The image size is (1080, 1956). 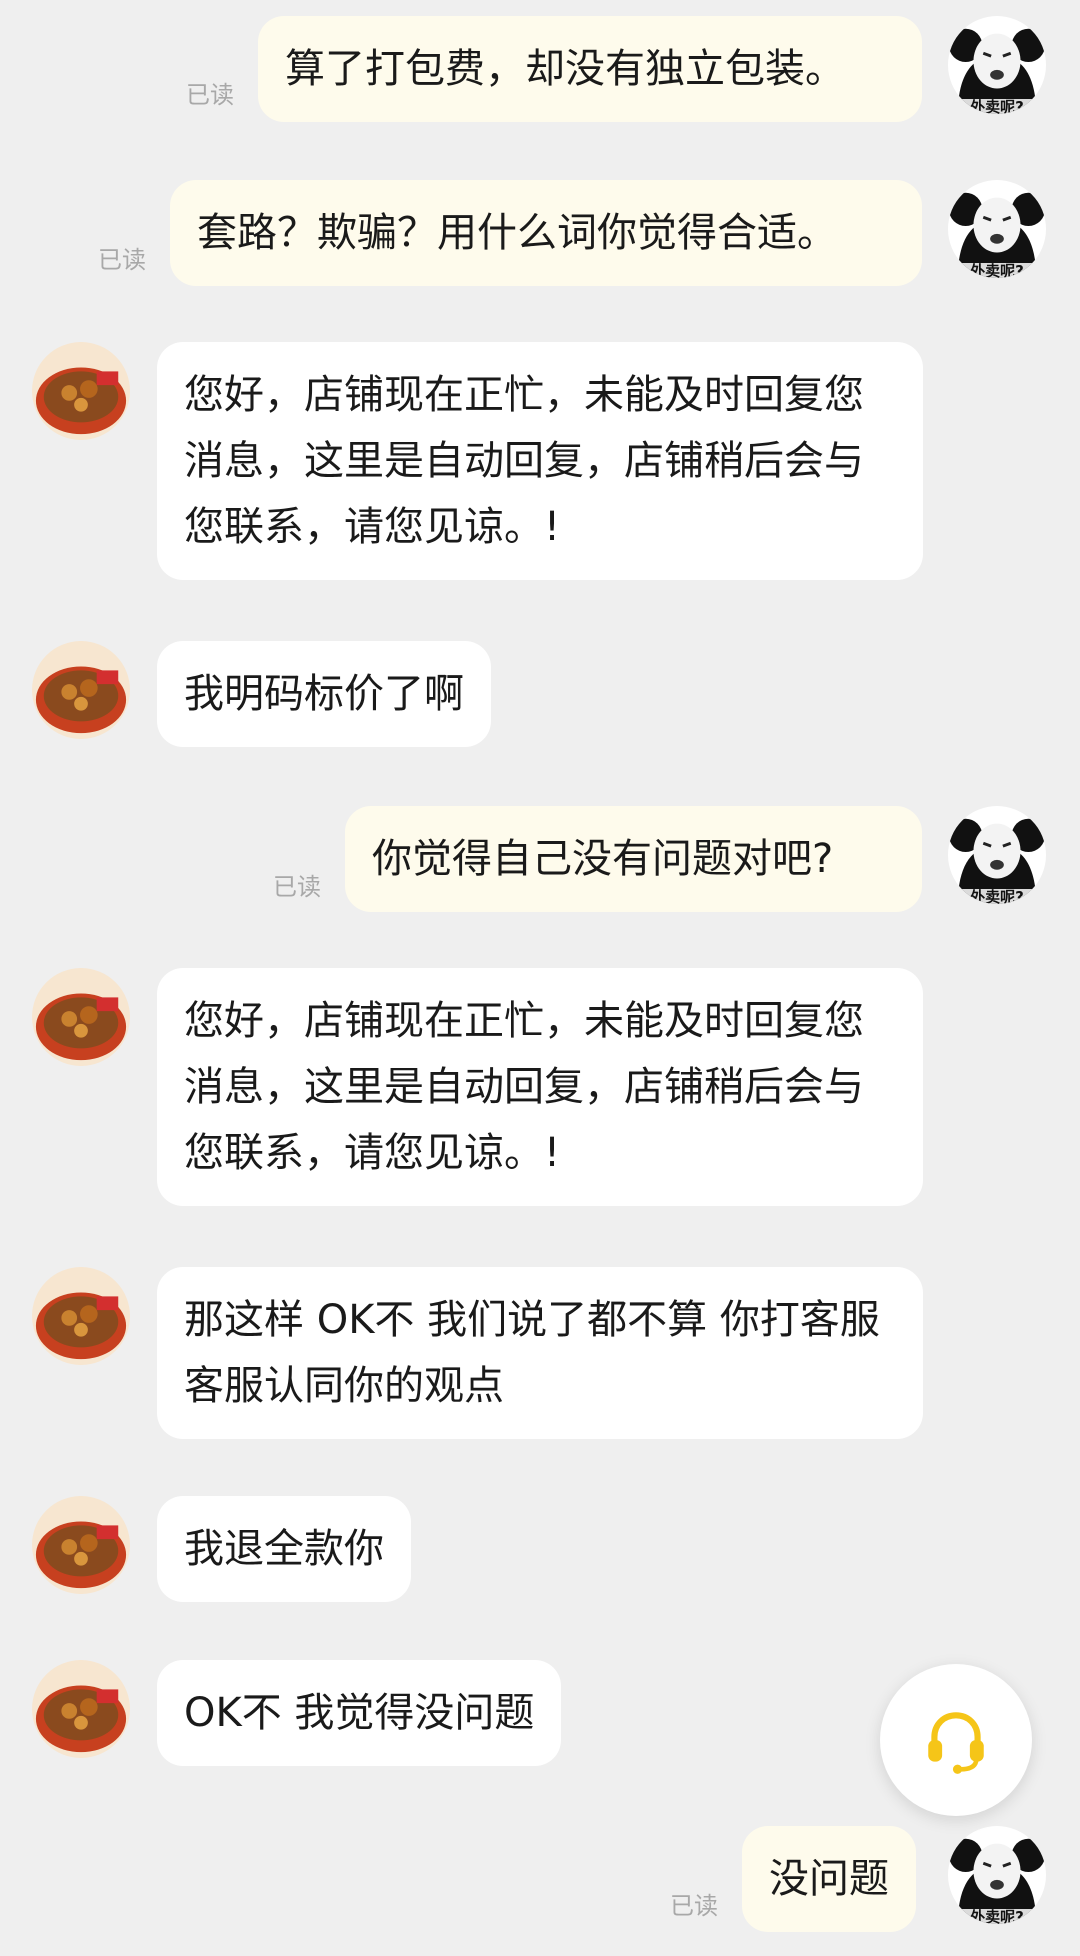 I want to click on message-bubble-incoming: 我退全款你, so click(x=284, y=1549).